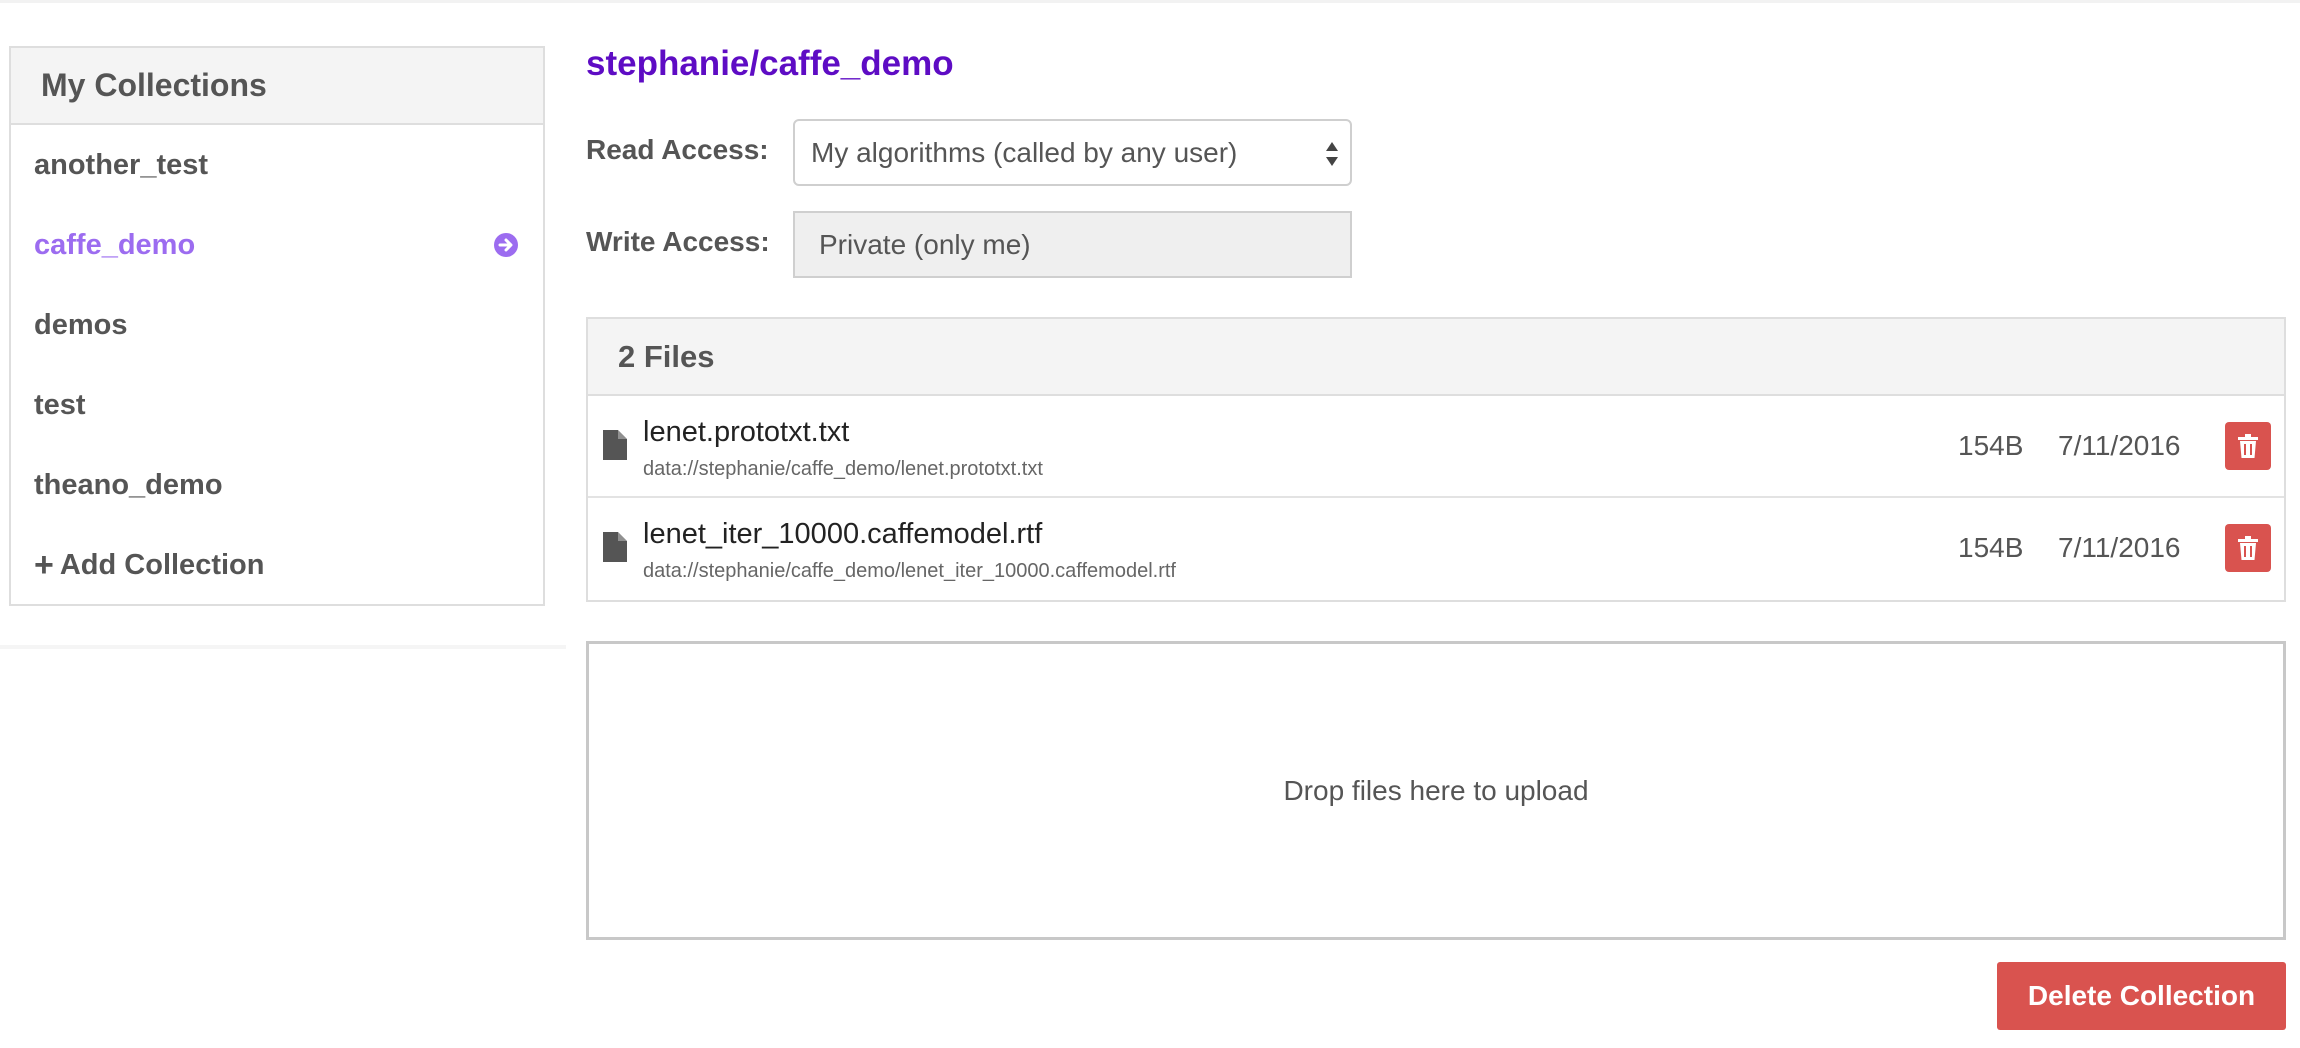 This screenshot has height=1048, width=2300. Describe the element at coordinates (115, 244) in the screenshot. I see `sidebar-item-label: caffe_demo` at that location.